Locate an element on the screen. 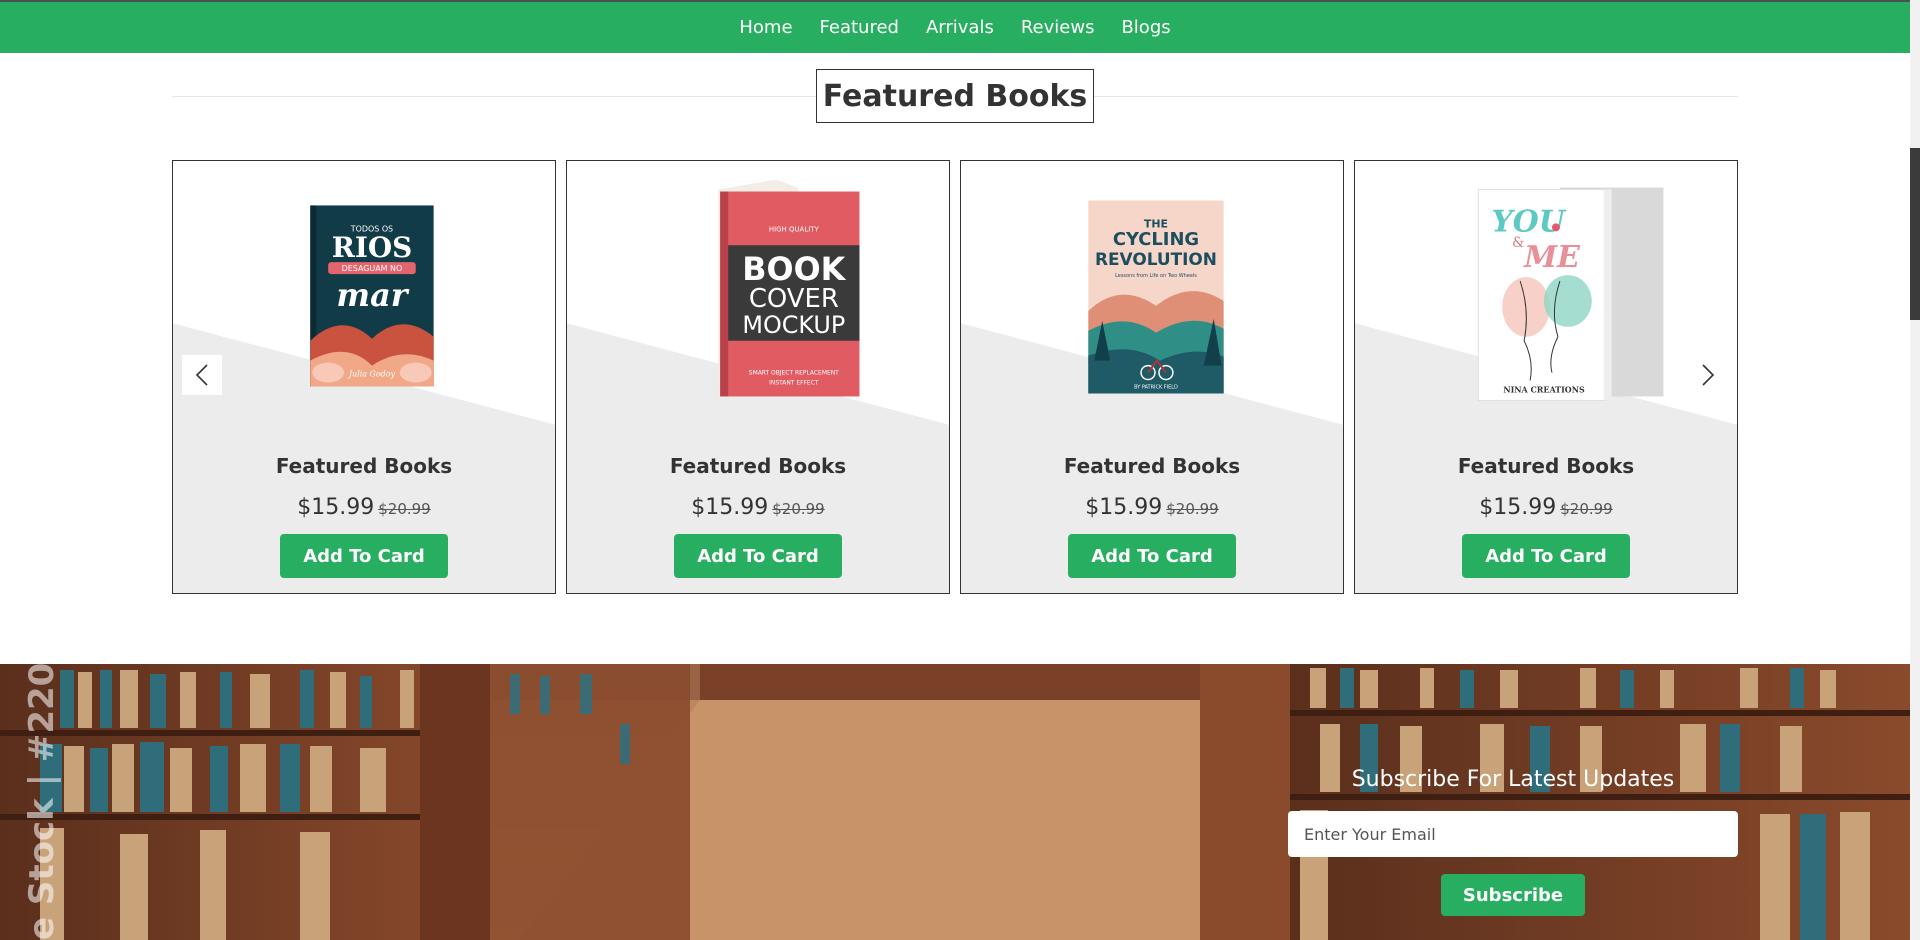 The image size is (1920, 940). nav-home: Home is located at coordinates (765, 27).